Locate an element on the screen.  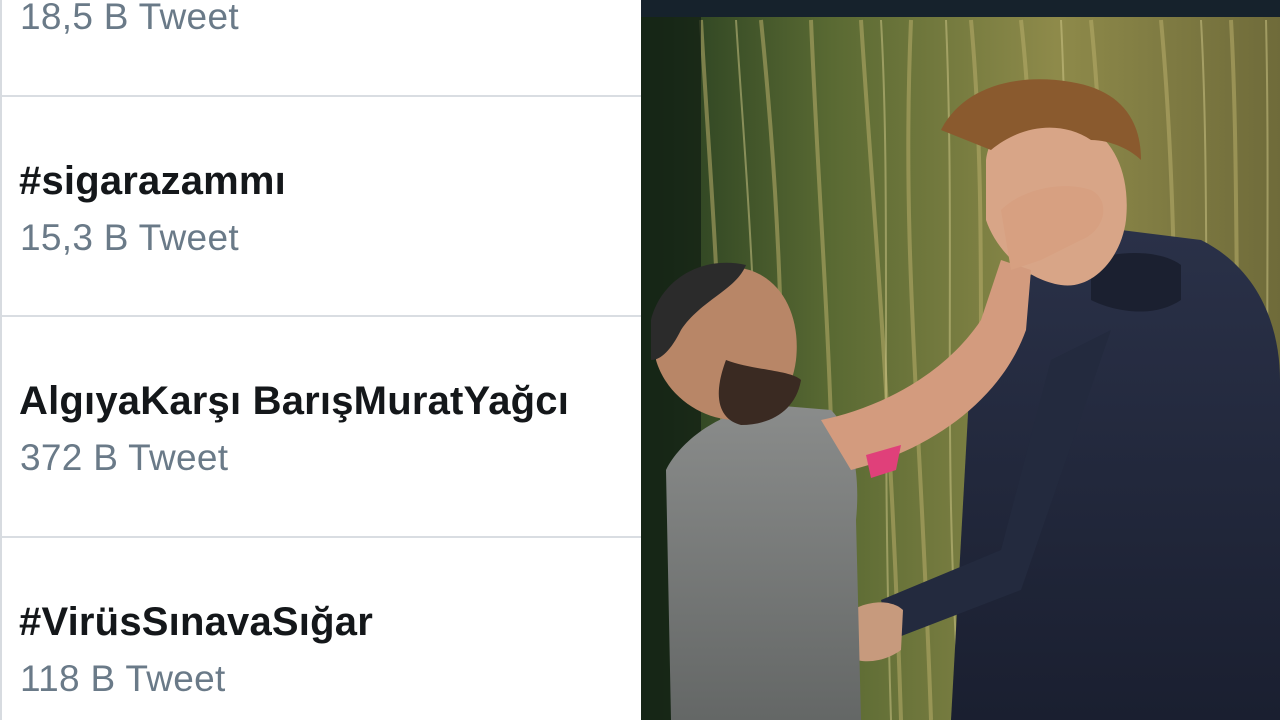
trend-tweet-count: 18,5 B Tweet is located at coordinates (129, 18).